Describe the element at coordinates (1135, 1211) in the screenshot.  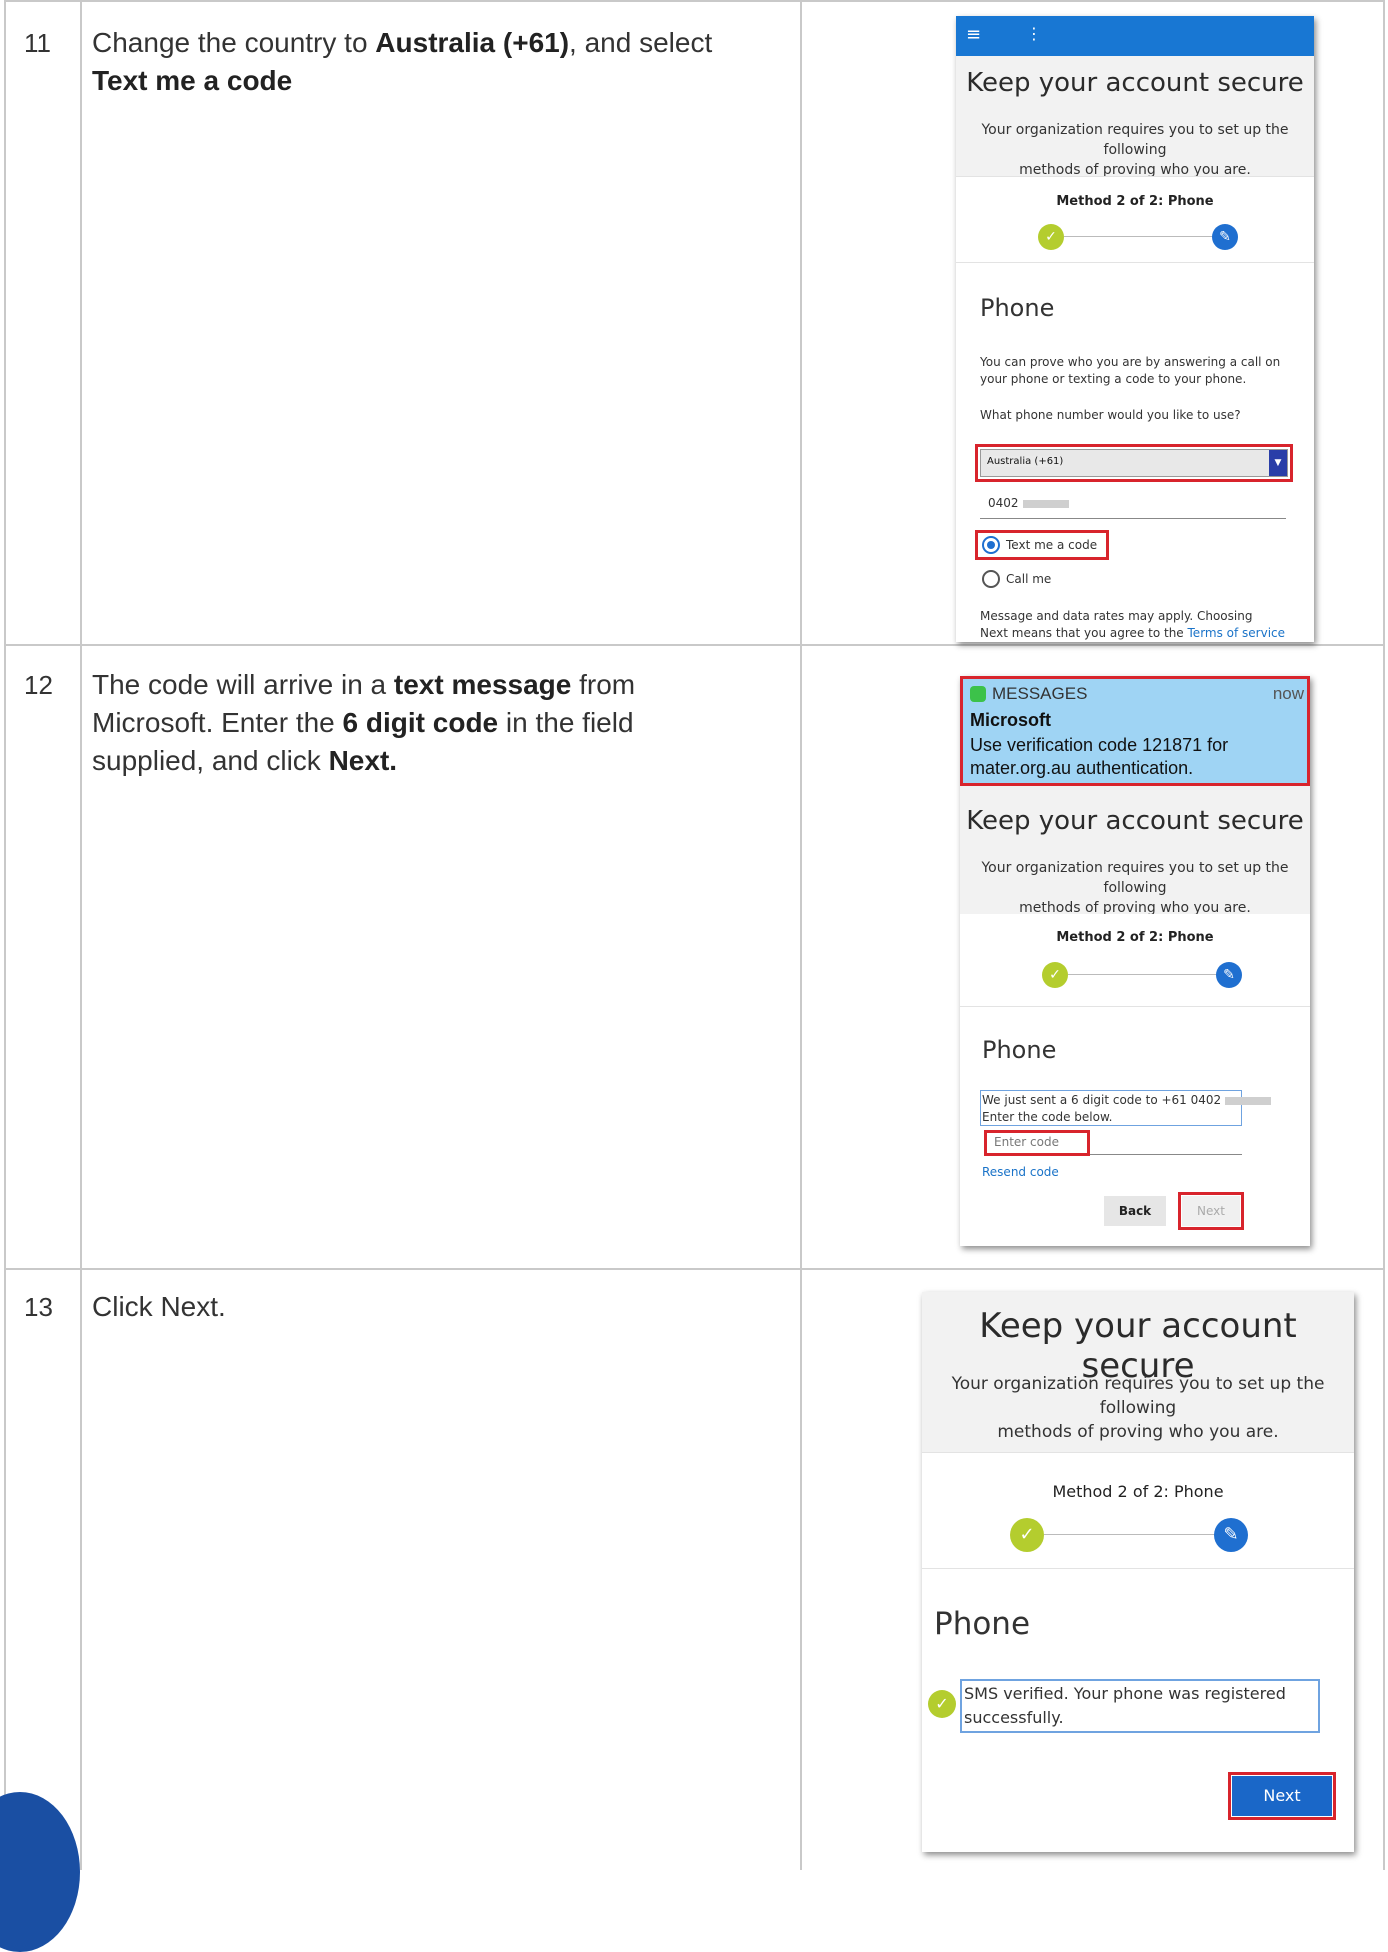
I see `back-button: Back` at that location.